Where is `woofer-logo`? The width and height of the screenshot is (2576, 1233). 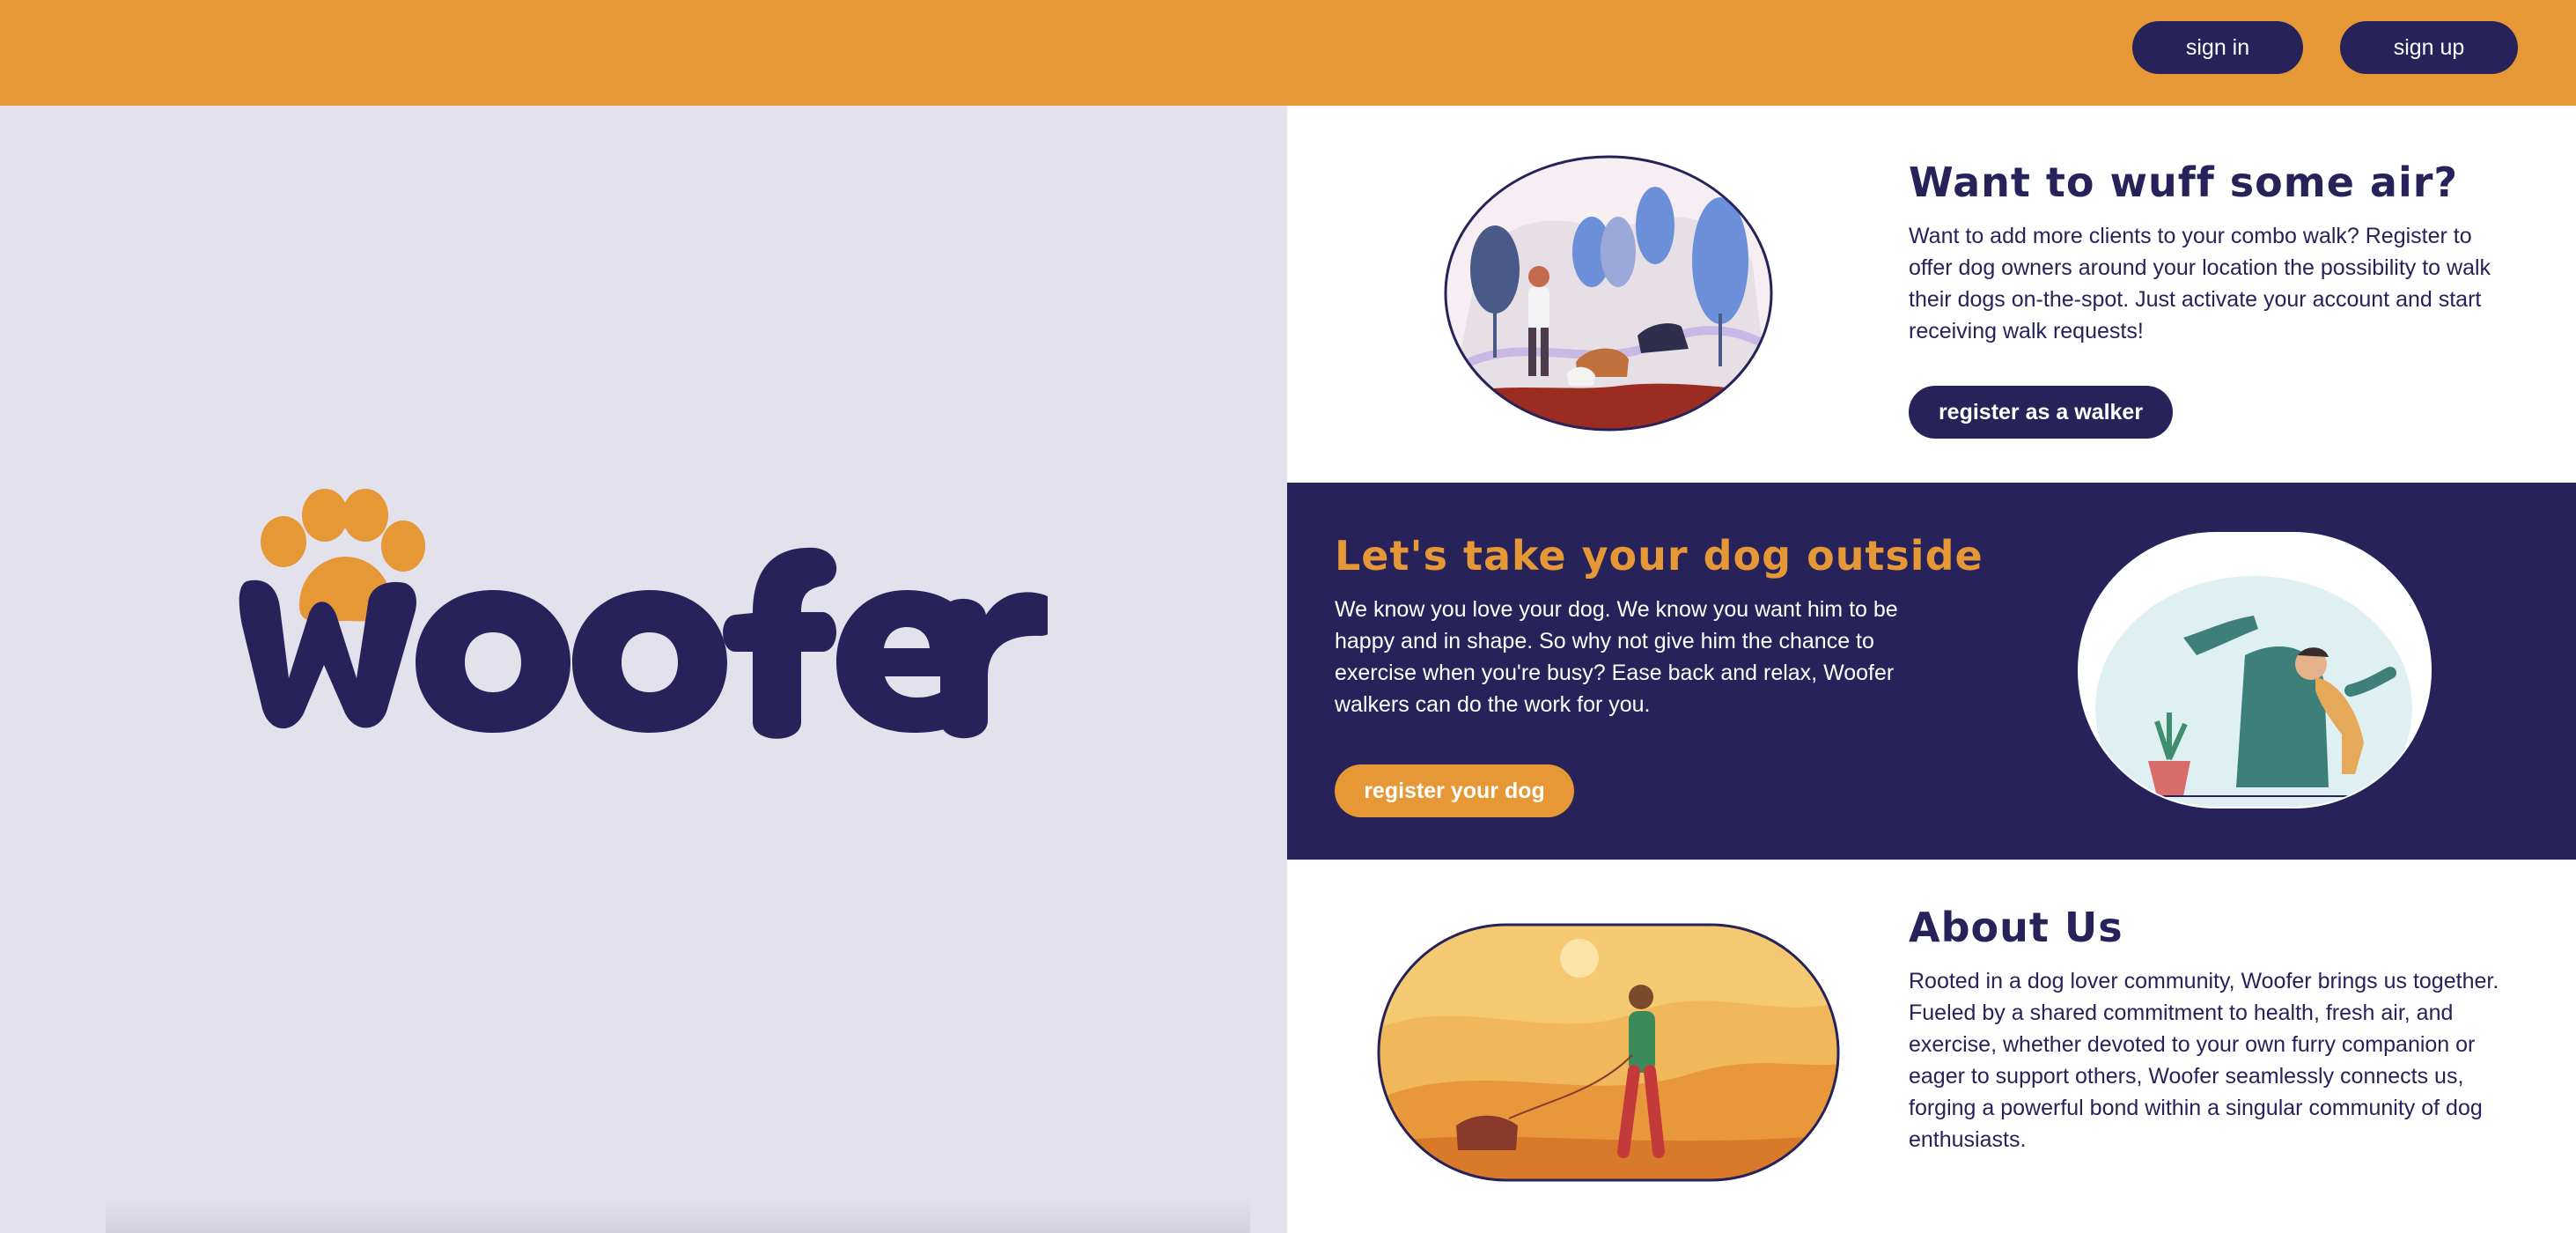
woofer-logo is located at coordinates (644, 614).